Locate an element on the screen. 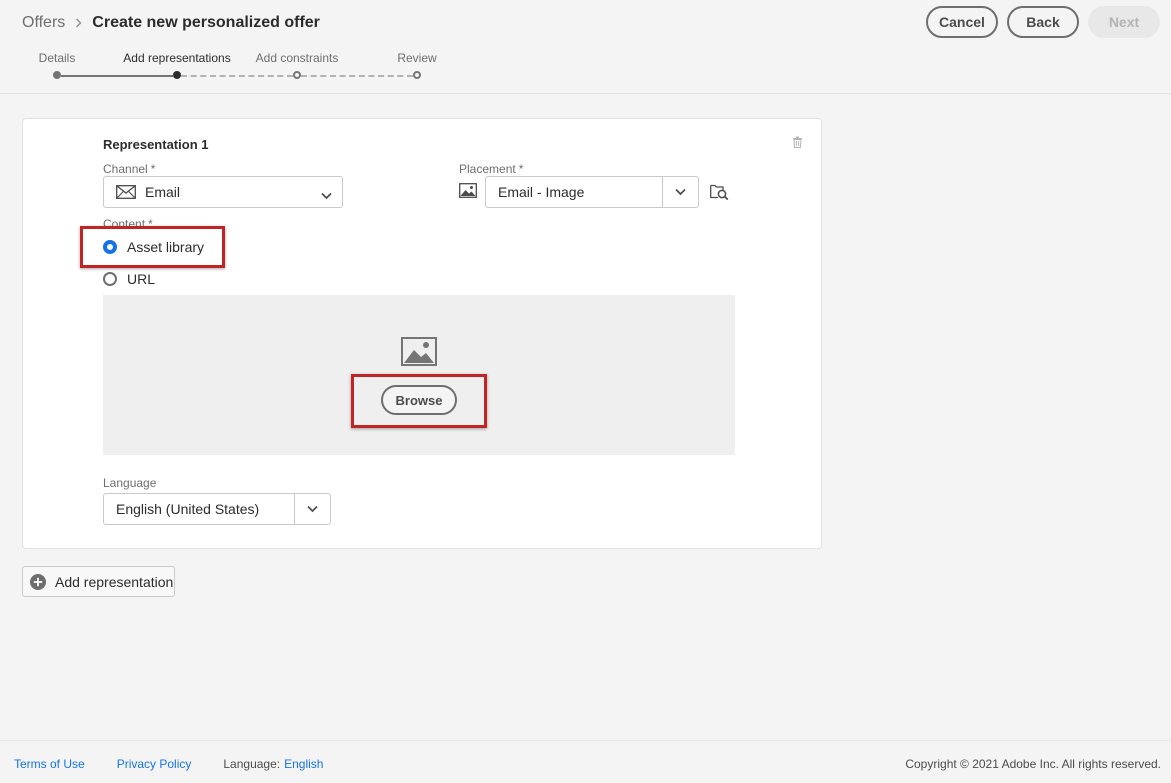 This screenshot has height=783, width=1171. placement-dropdown-button is located at coordinates (680, 192).